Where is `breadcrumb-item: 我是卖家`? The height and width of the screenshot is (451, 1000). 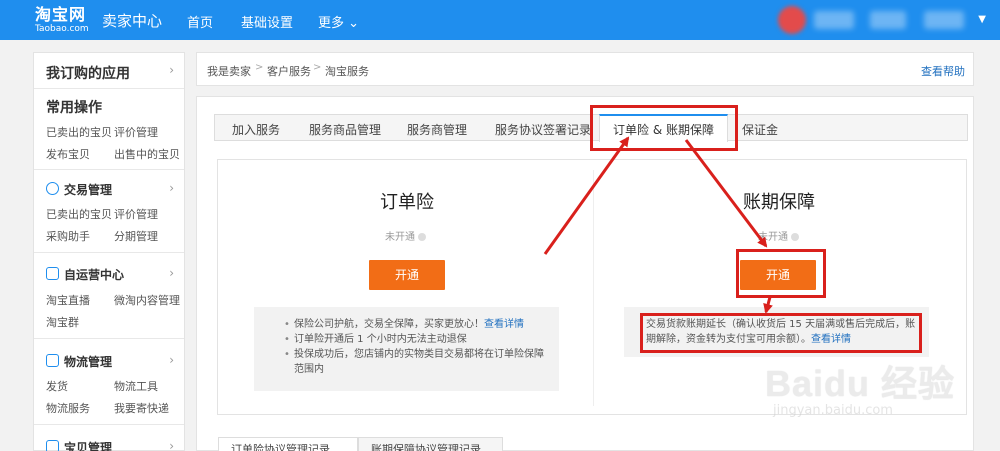 breadcrumb-item: 我是卖家 is located at coordinates (229, 71).